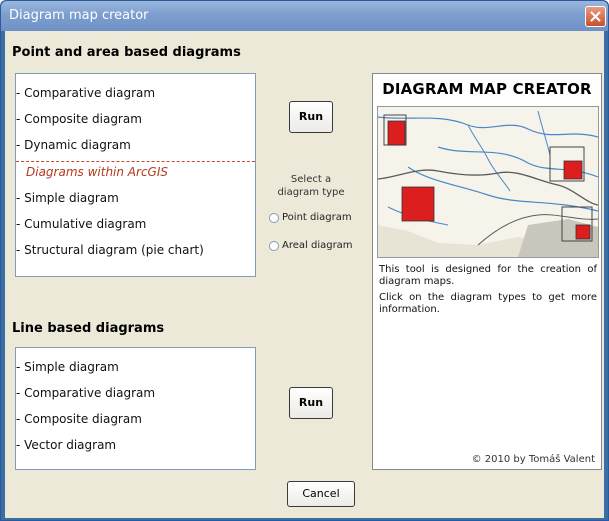  I want to click on copyright-text: © 2010 by Tomáš Valent, so click(533, 459).